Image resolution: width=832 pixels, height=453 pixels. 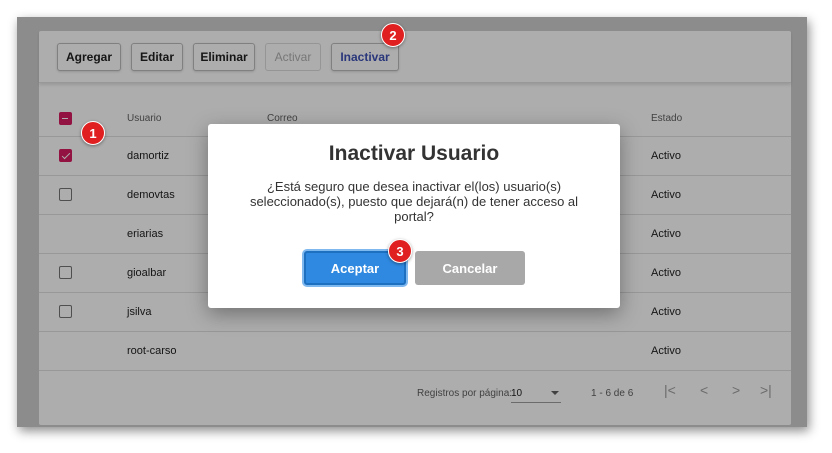 I want to click on annotation-badge-2: 2, so click(x=393, y=35).